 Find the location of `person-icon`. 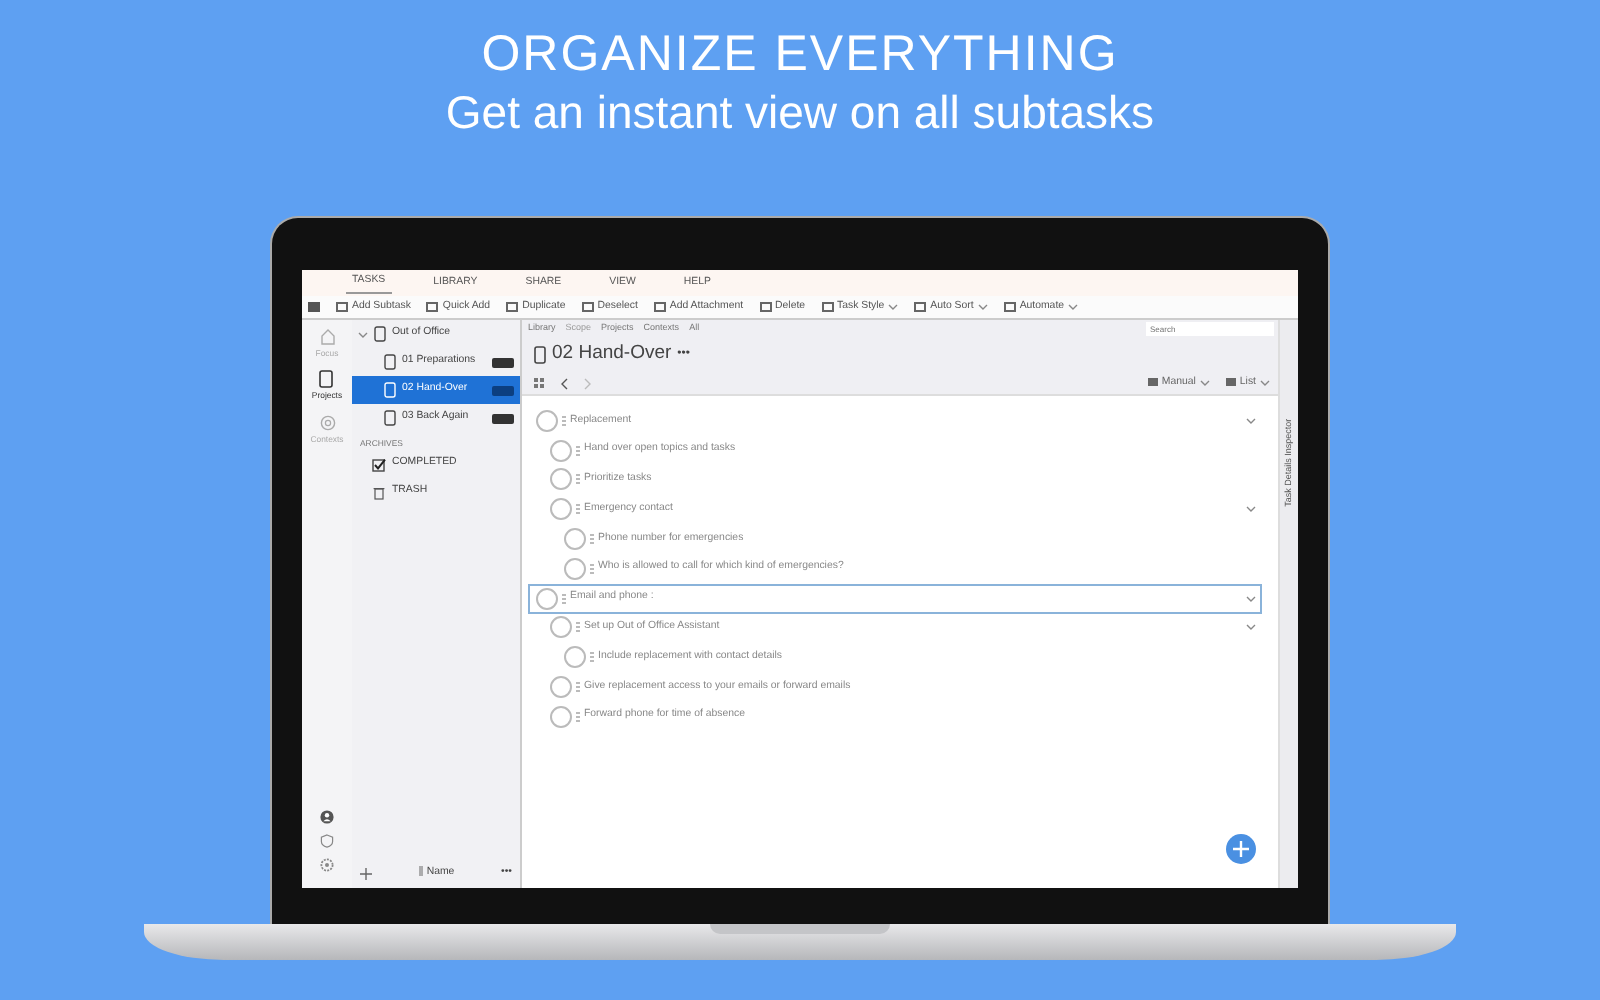

person-icon is located at coordinates (327, 817).